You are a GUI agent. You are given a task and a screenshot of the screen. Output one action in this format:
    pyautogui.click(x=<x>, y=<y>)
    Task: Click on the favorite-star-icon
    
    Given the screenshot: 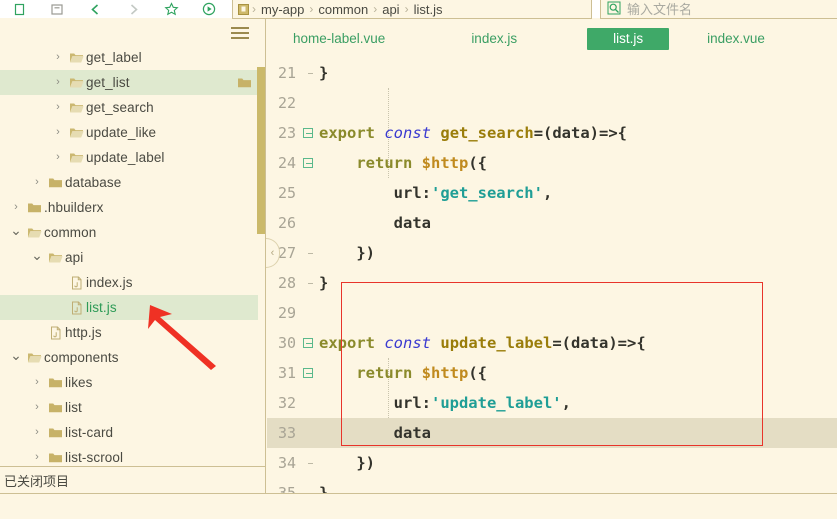 What is the action you would take?
    pyautogui.click(x=171, y=9)
    